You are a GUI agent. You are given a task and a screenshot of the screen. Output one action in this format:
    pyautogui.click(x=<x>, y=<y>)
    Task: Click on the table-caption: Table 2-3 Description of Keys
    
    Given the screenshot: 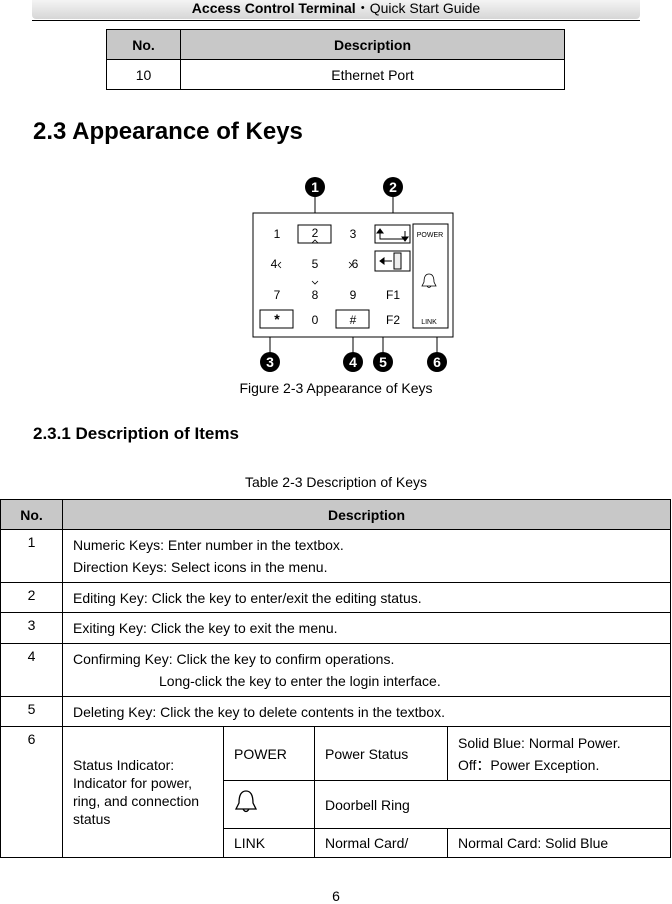 What is the action you would take?
    pyautogui.click(x=336, y=482)
    